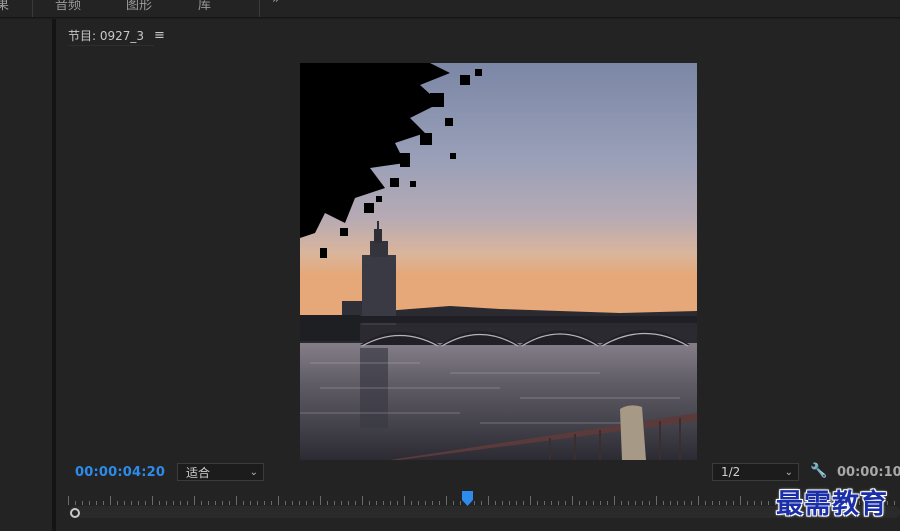 The width and height of the screenshot is (900, 531). I want to click on panel-header: 节目: 0927_3 ≡, so click(116, 35).